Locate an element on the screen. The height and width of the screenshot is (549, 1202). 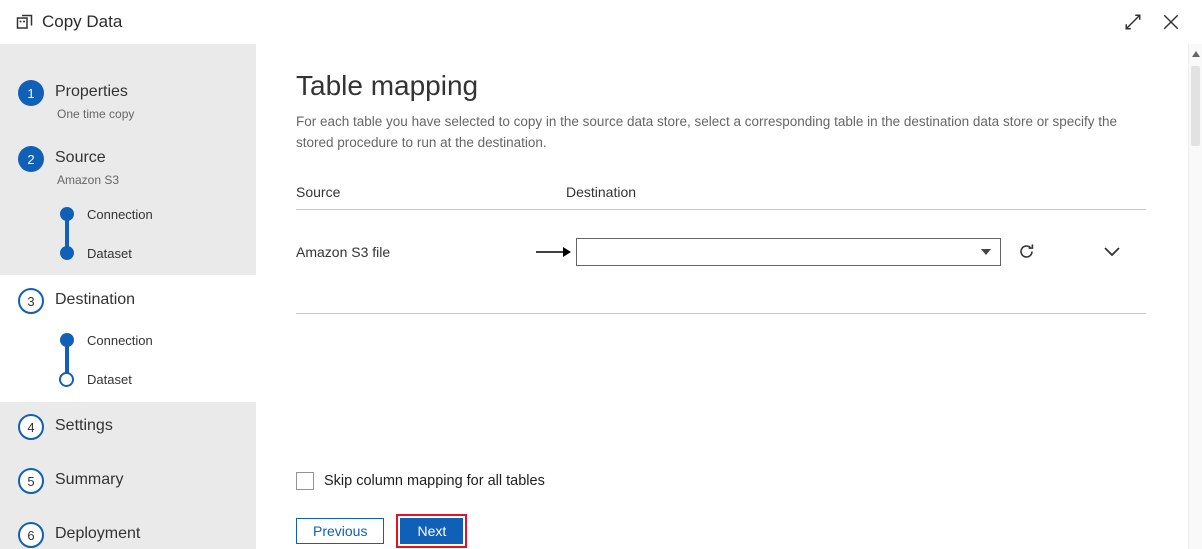
source-connection-dot is located at coordinates (67, 214).